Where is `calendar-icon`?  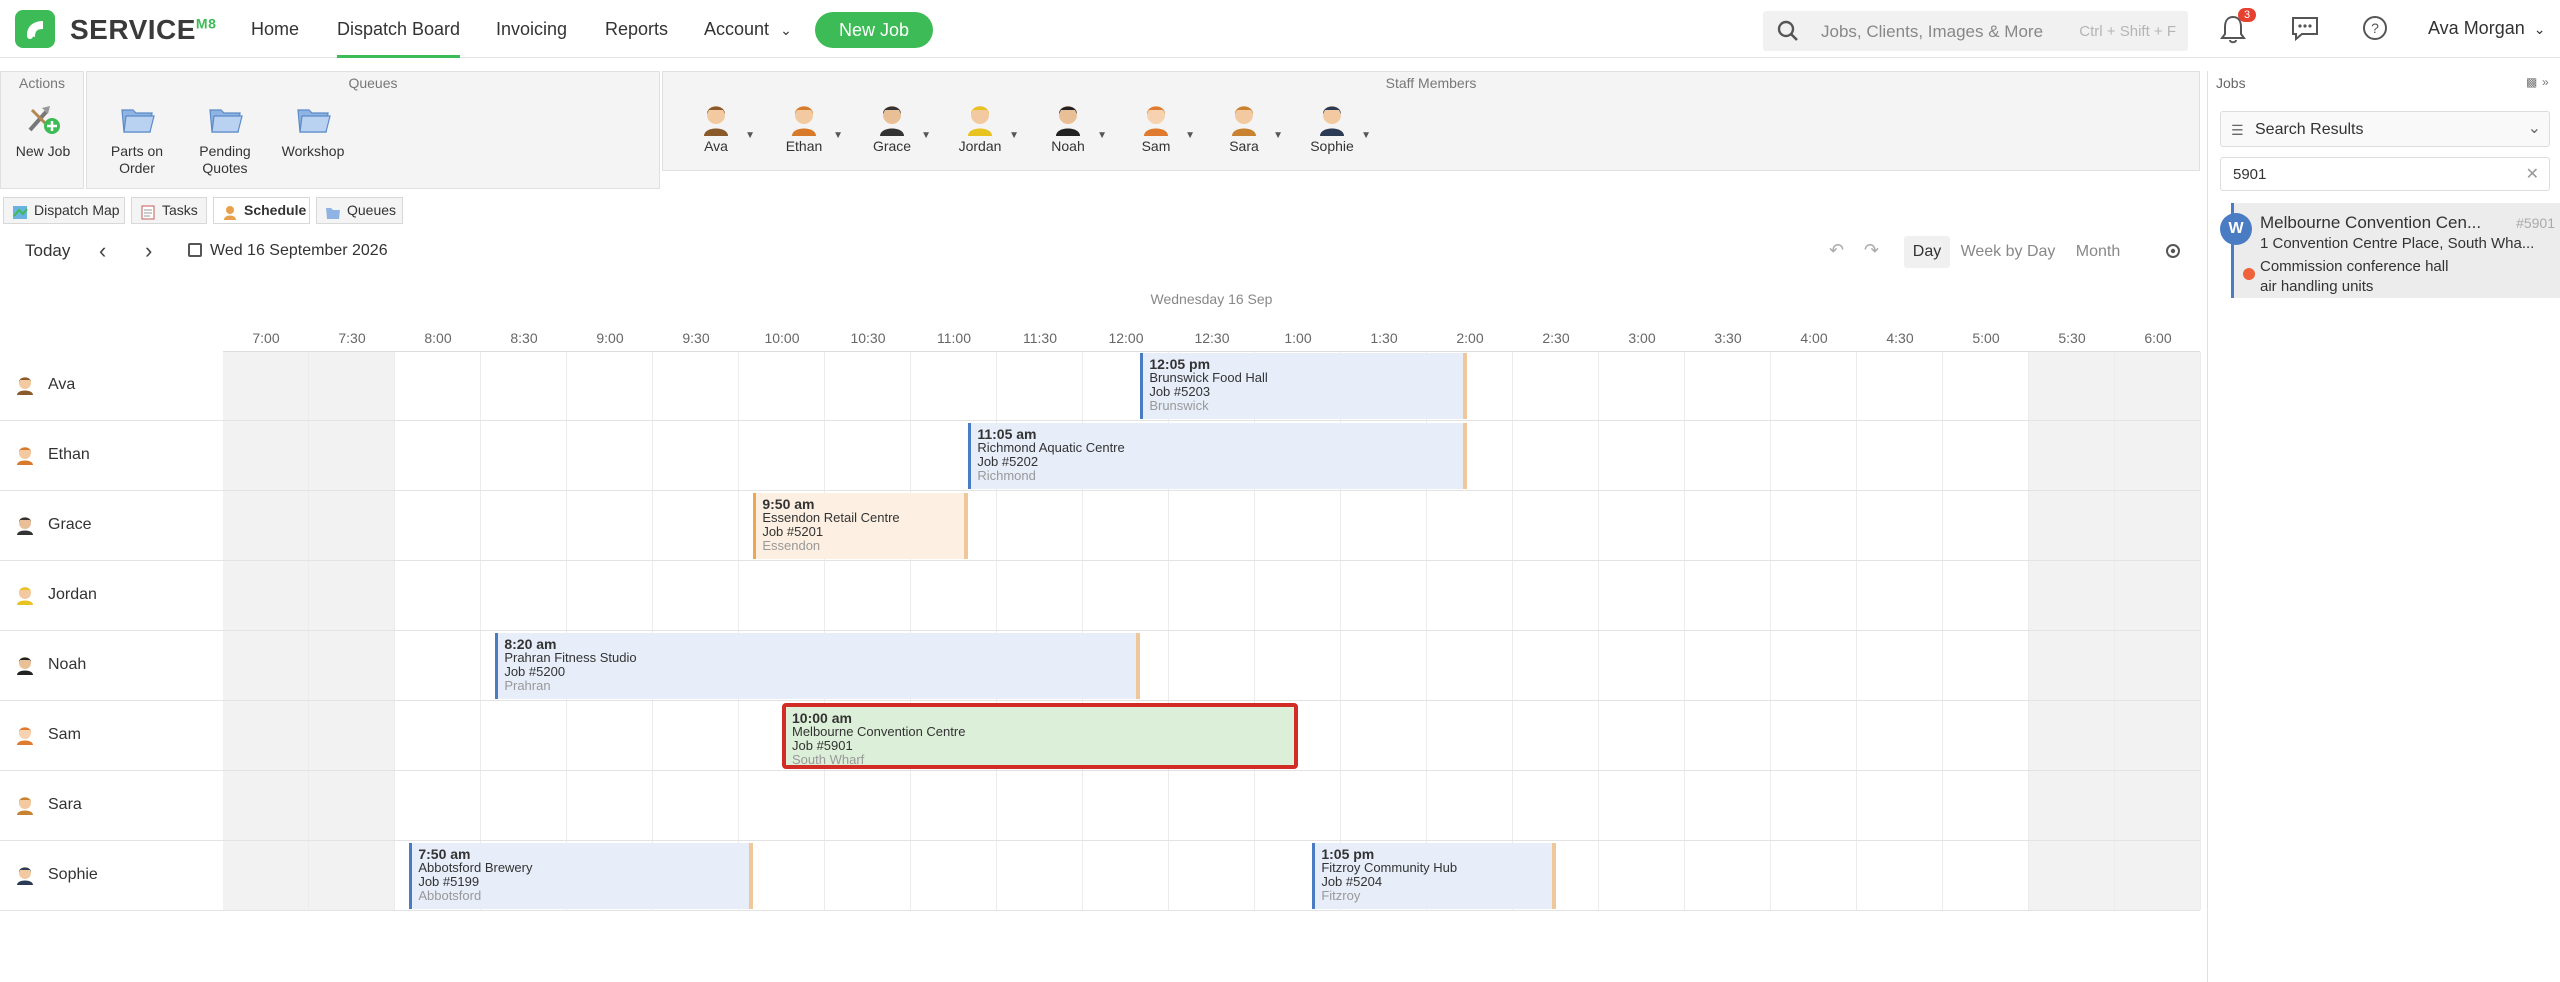 calendar-icon is located at coordinates (195, 250).